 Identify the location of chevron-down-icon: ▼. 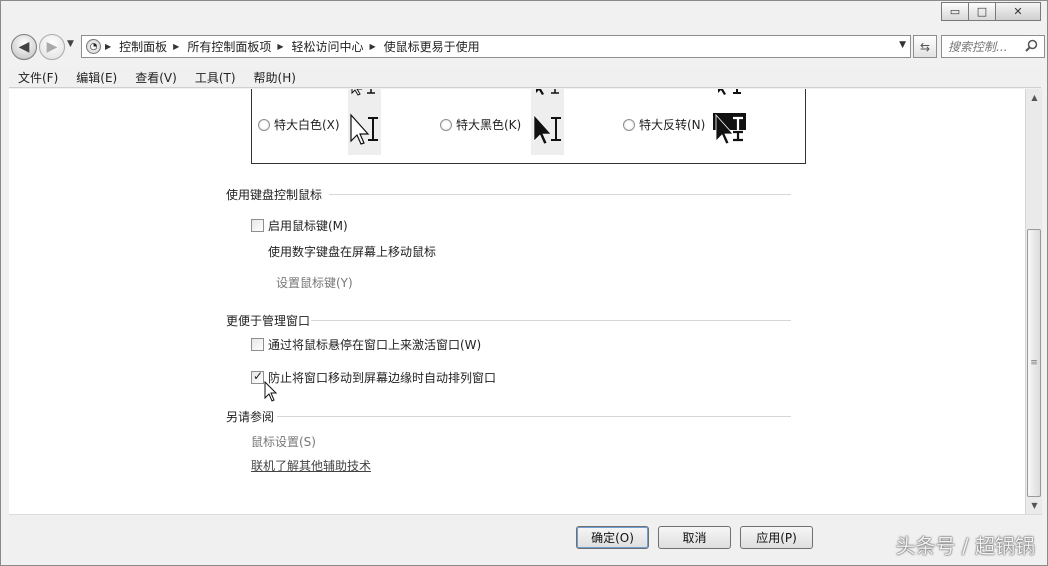
(70, 44).